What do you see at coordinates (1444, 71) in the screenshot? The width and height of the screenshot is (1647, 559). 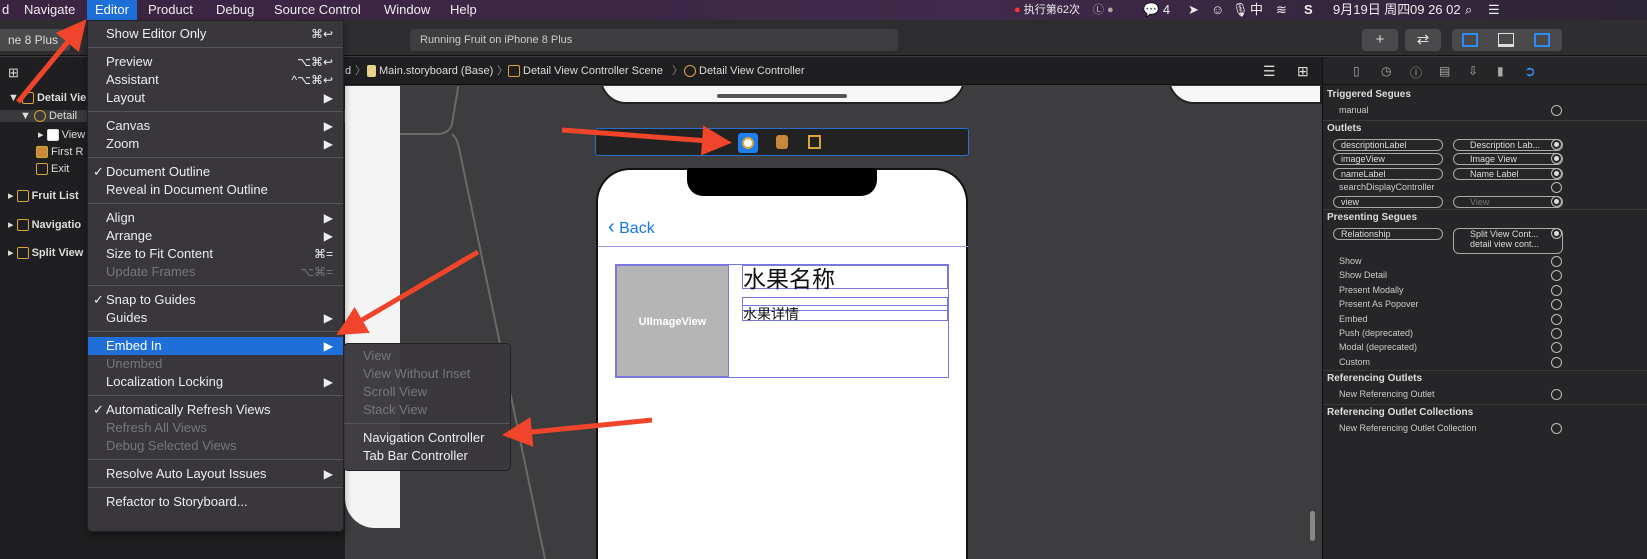 I see `identity-inspector-icon: ▤` at bounding box center [1444, 71].